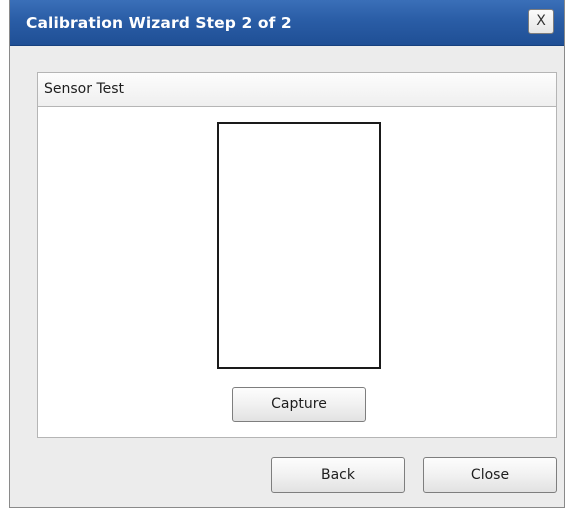 This screenshot has width=573, height=516. I want to click on window-close-button: X, so click(541, 21).